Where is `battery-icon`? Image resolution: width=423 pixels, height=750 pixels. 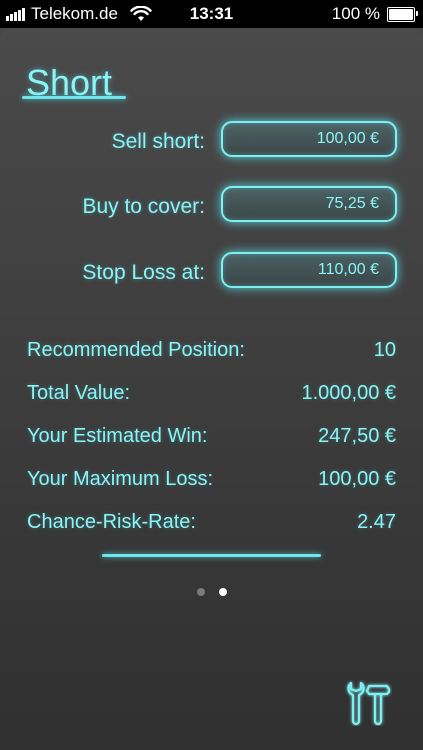 battery-icon is located at coordinates (402, 14).